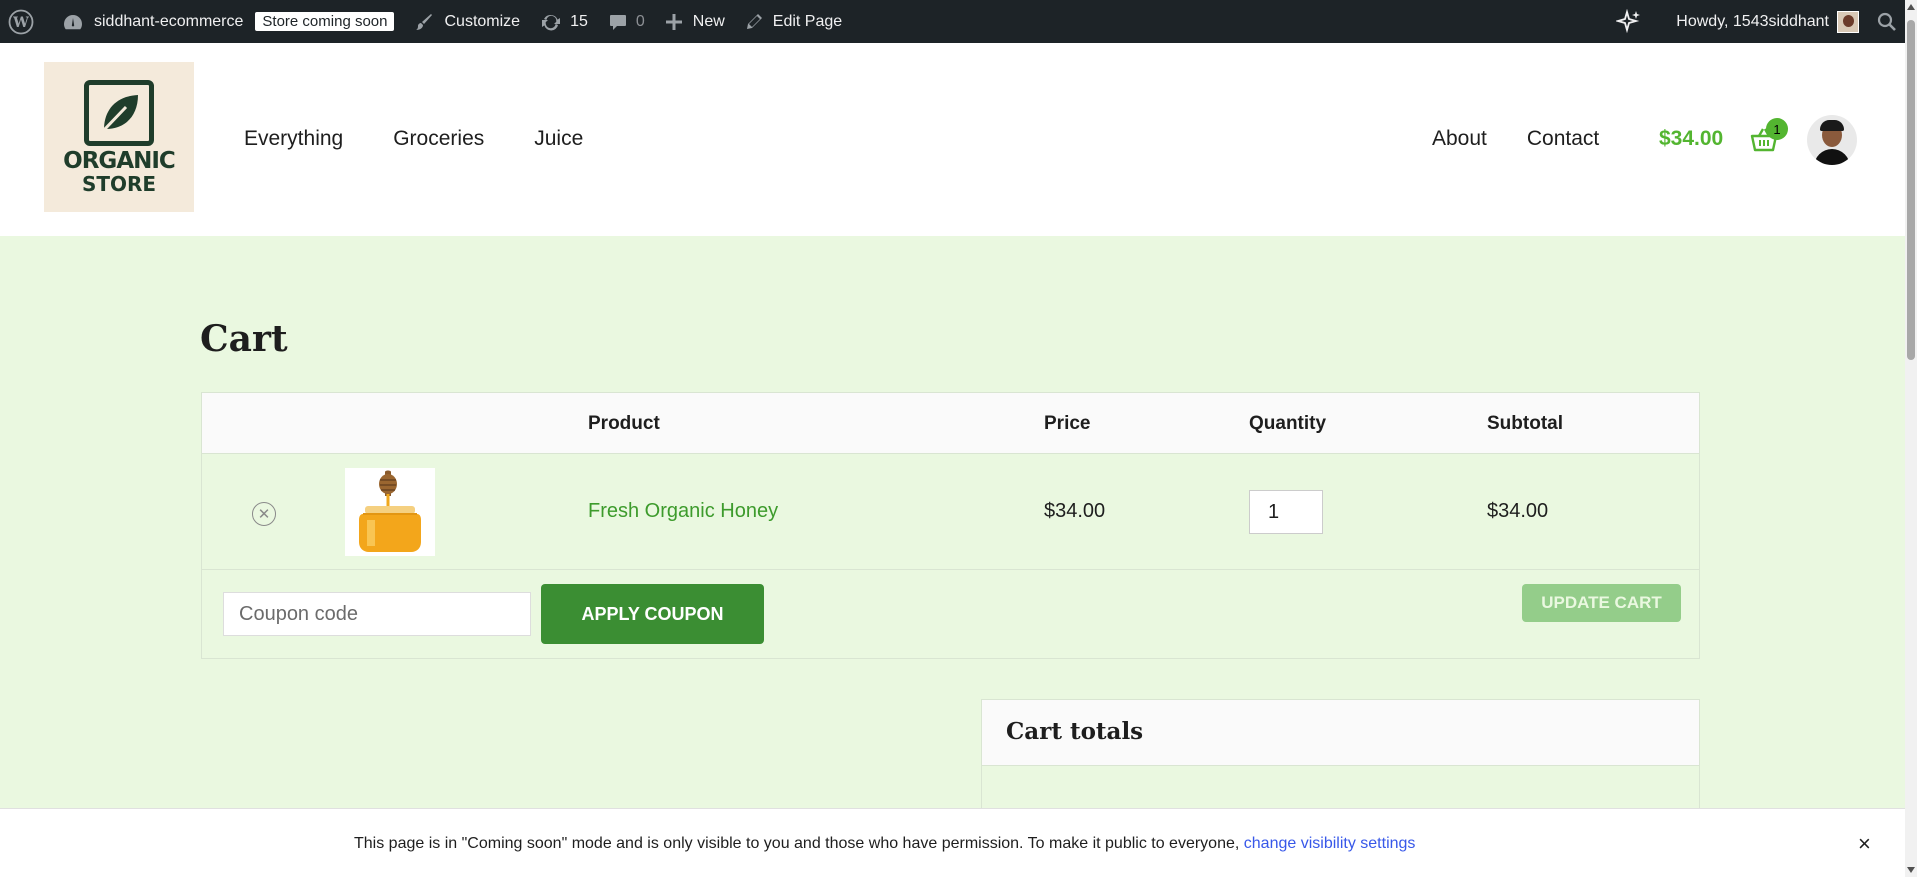  I want to click on customize-link: Customize, so click(467, 21).